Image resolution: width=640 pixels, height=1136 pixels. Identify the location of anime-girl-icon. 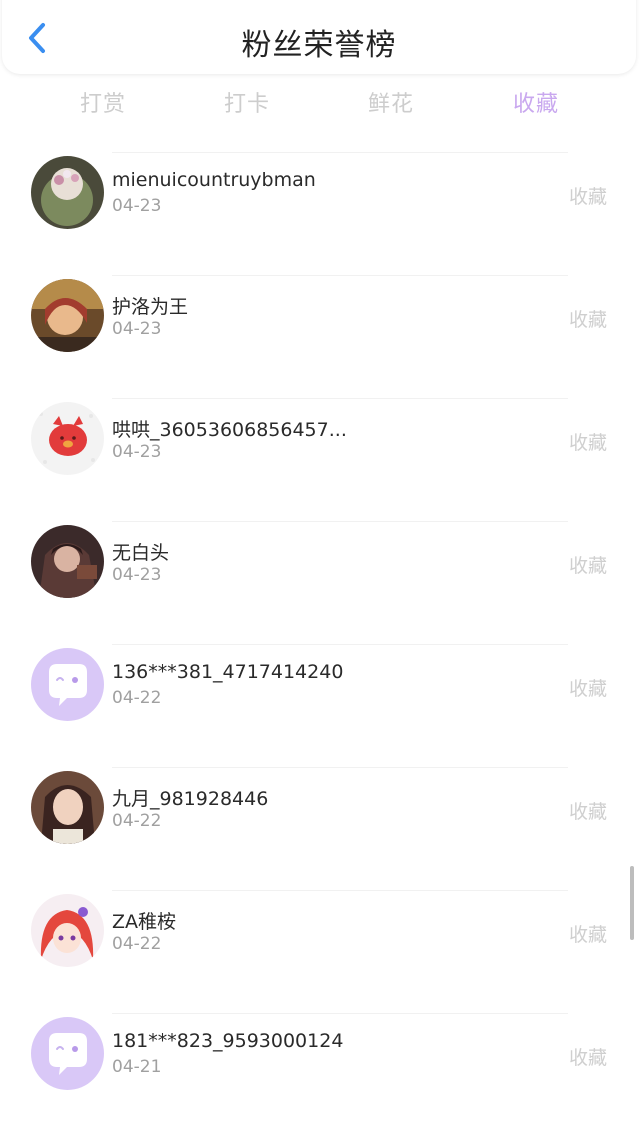
(67, 315).